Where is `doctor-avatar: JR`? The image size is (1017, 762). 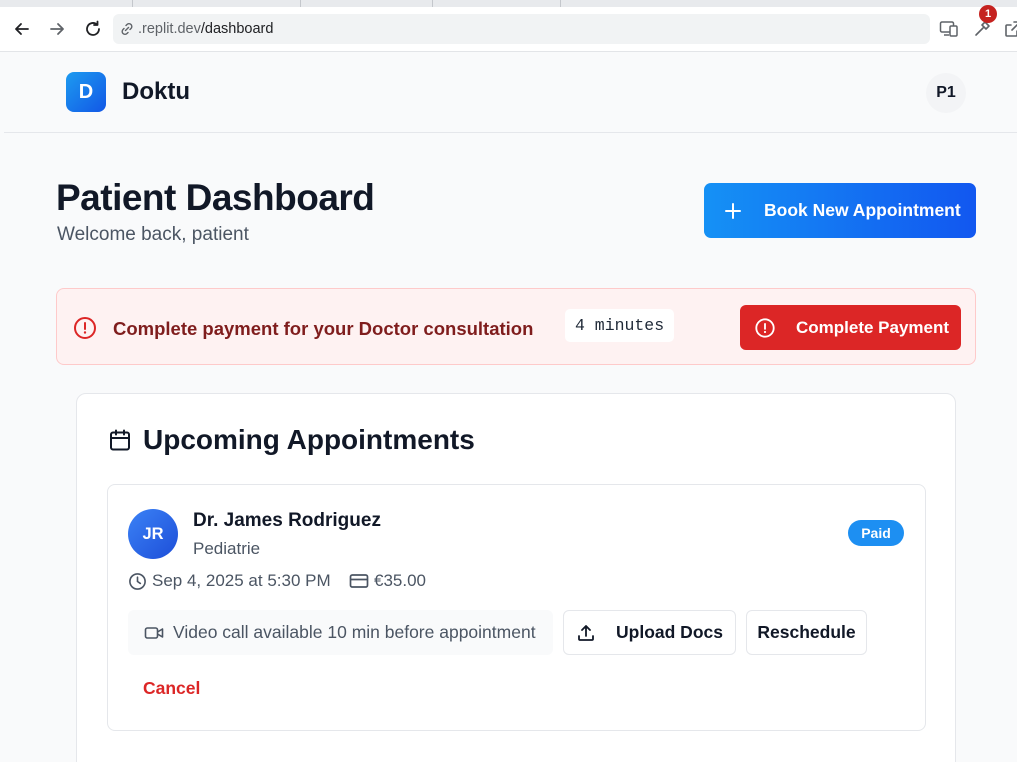 doctor-avatar: JR is located at coordinates (153, 534).